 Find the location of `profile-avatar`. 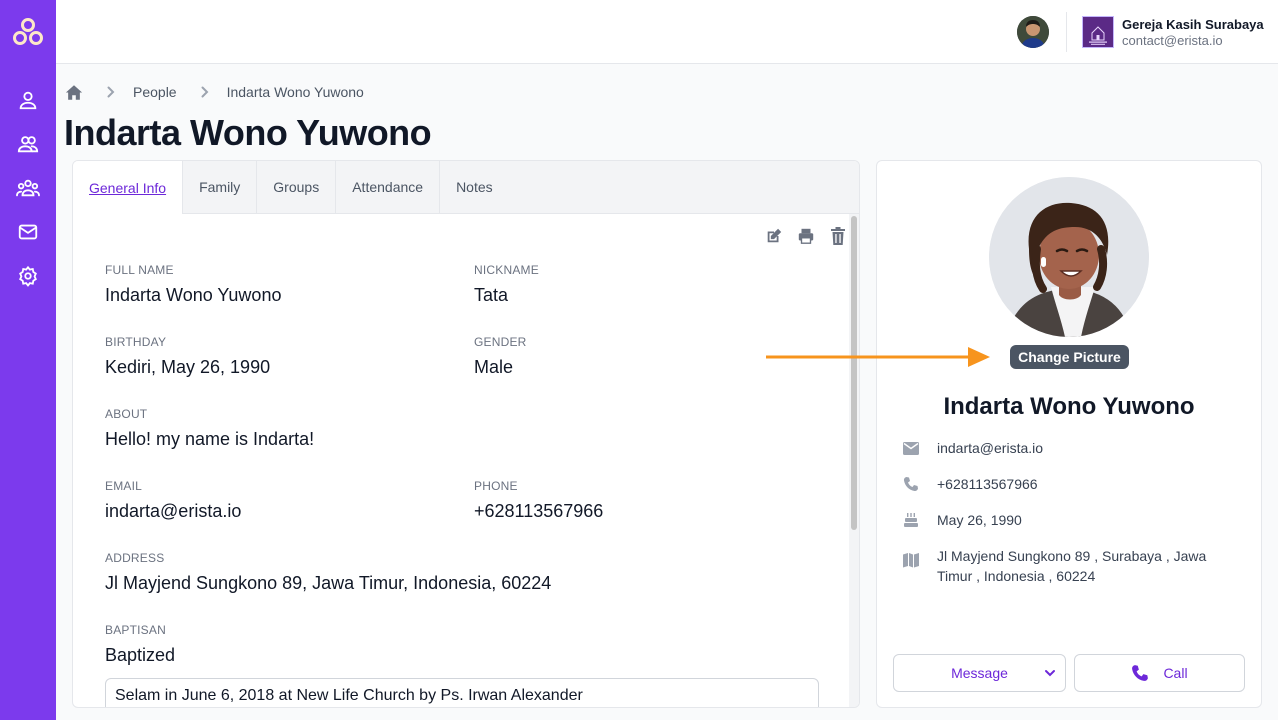

profile-avatar is located at coordinates (1069, 257).